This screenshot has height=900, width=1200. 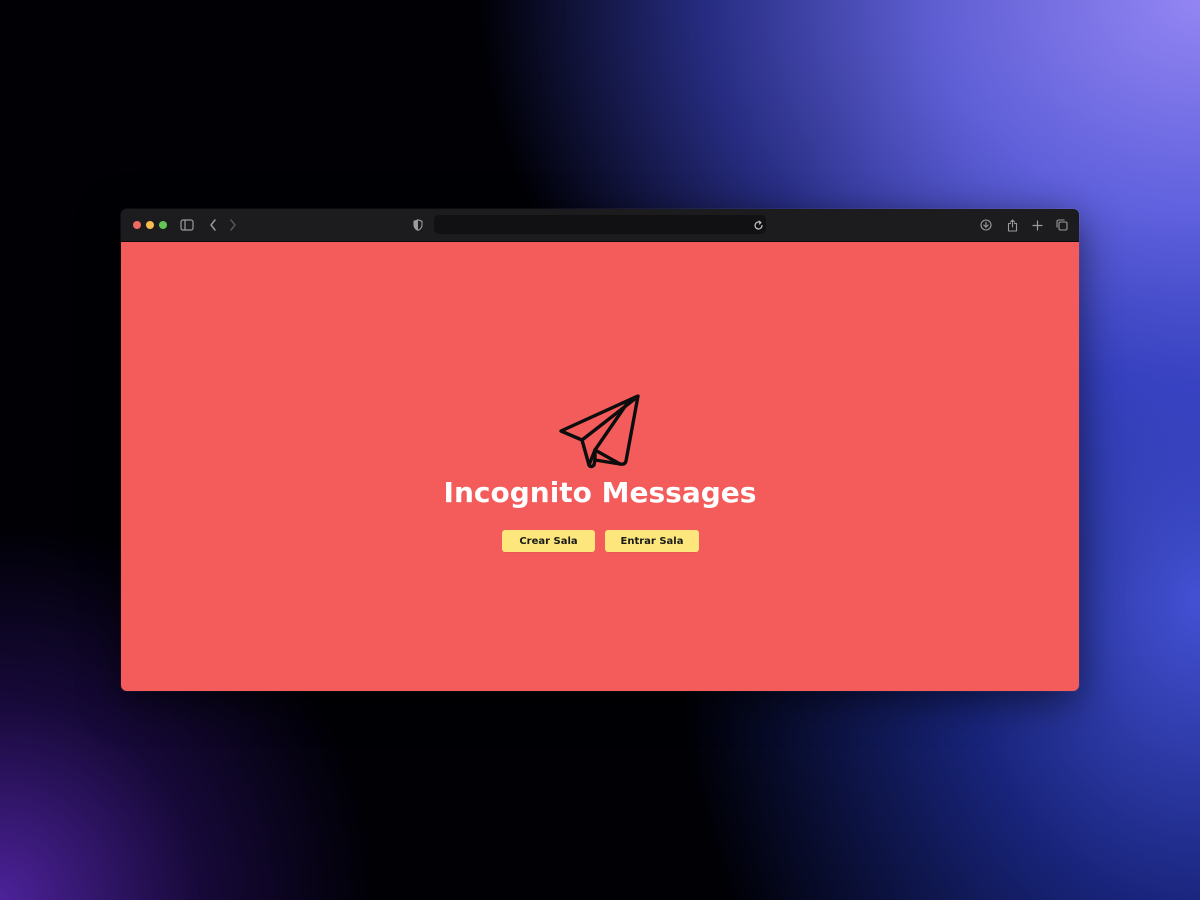 What do you see at coordinates (986, 225) in the screenshot?
I see `download-icon` at bounding box center [986, 225].